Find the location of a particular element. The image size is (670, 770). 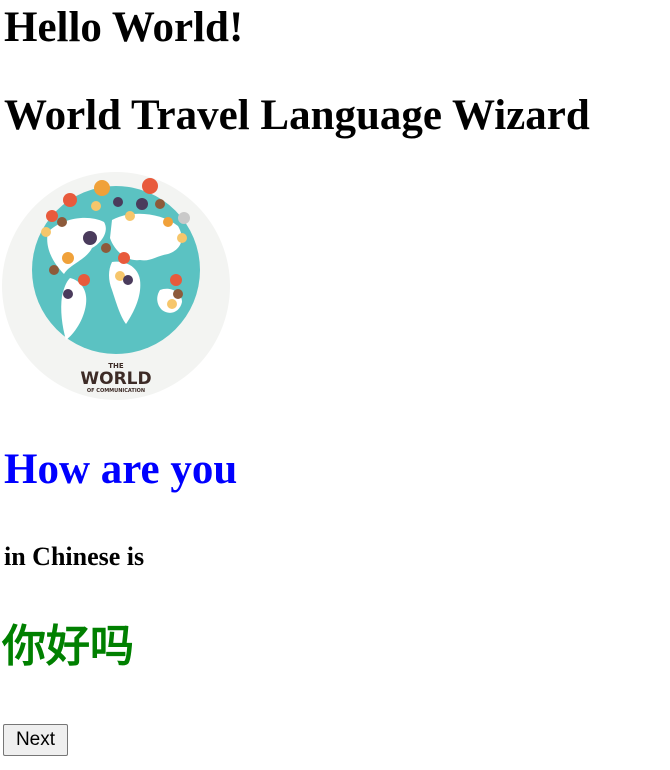

next-button: Next is located at coordinates (35, 740).